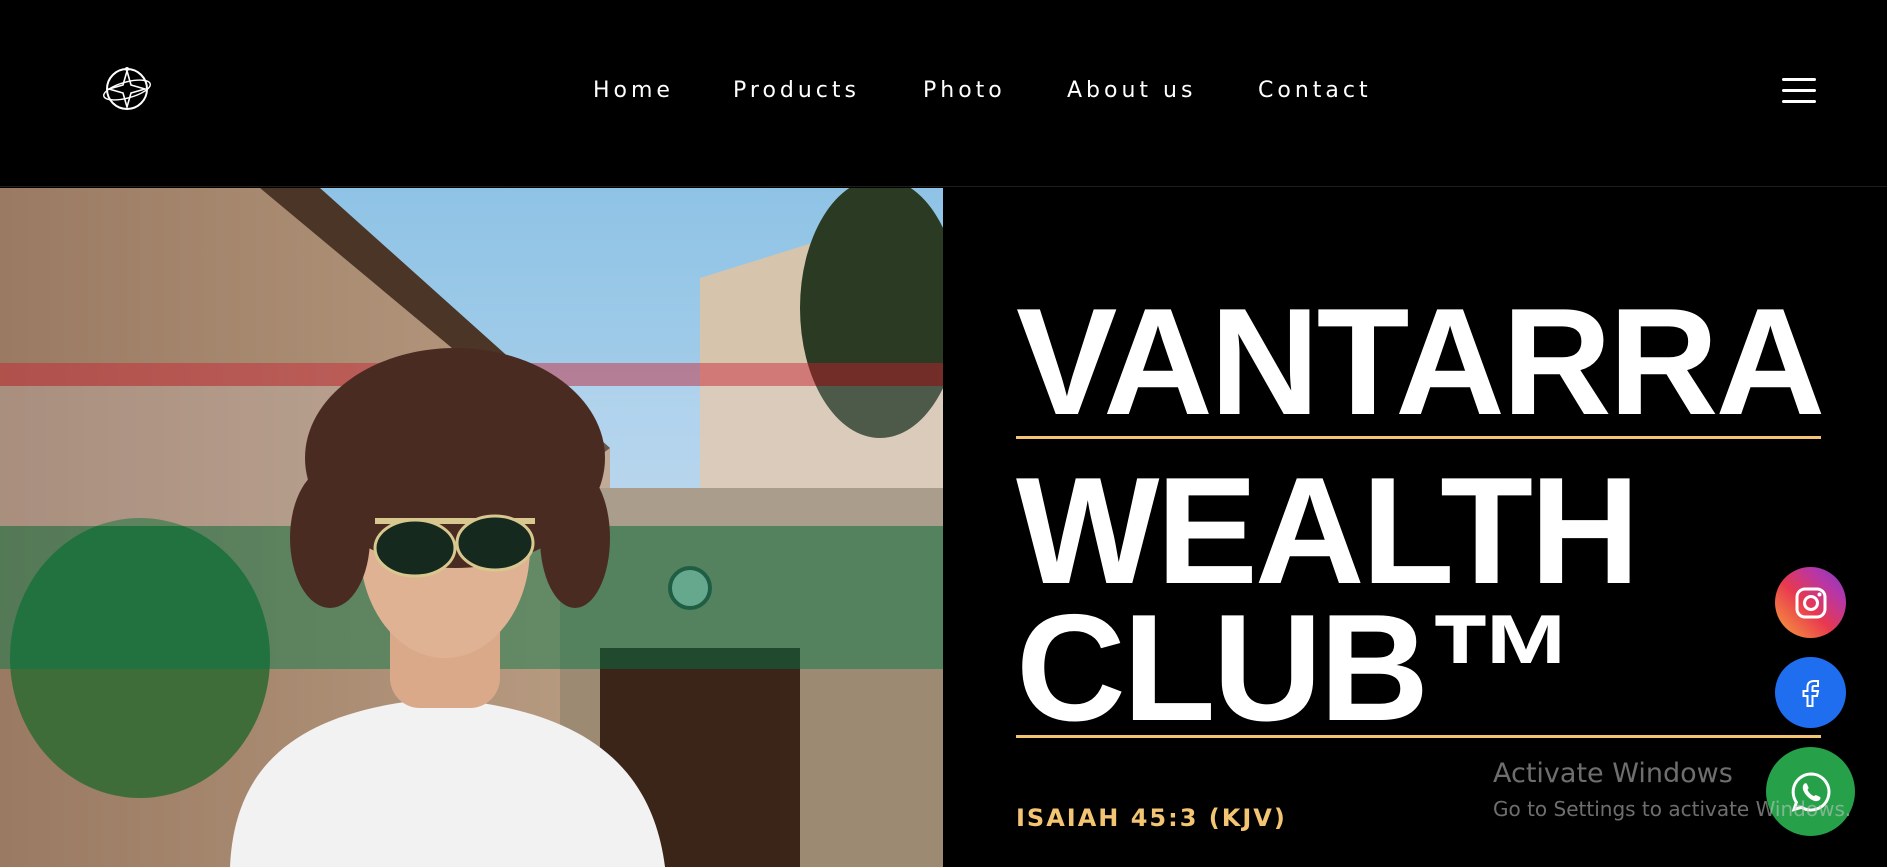 This screenshot has height=867, width=1887. Describe the element at coordinates (1672, 809) in the screenshot. I see `watermark-subtitle: Go to Settings to activate Windows.` at that location.